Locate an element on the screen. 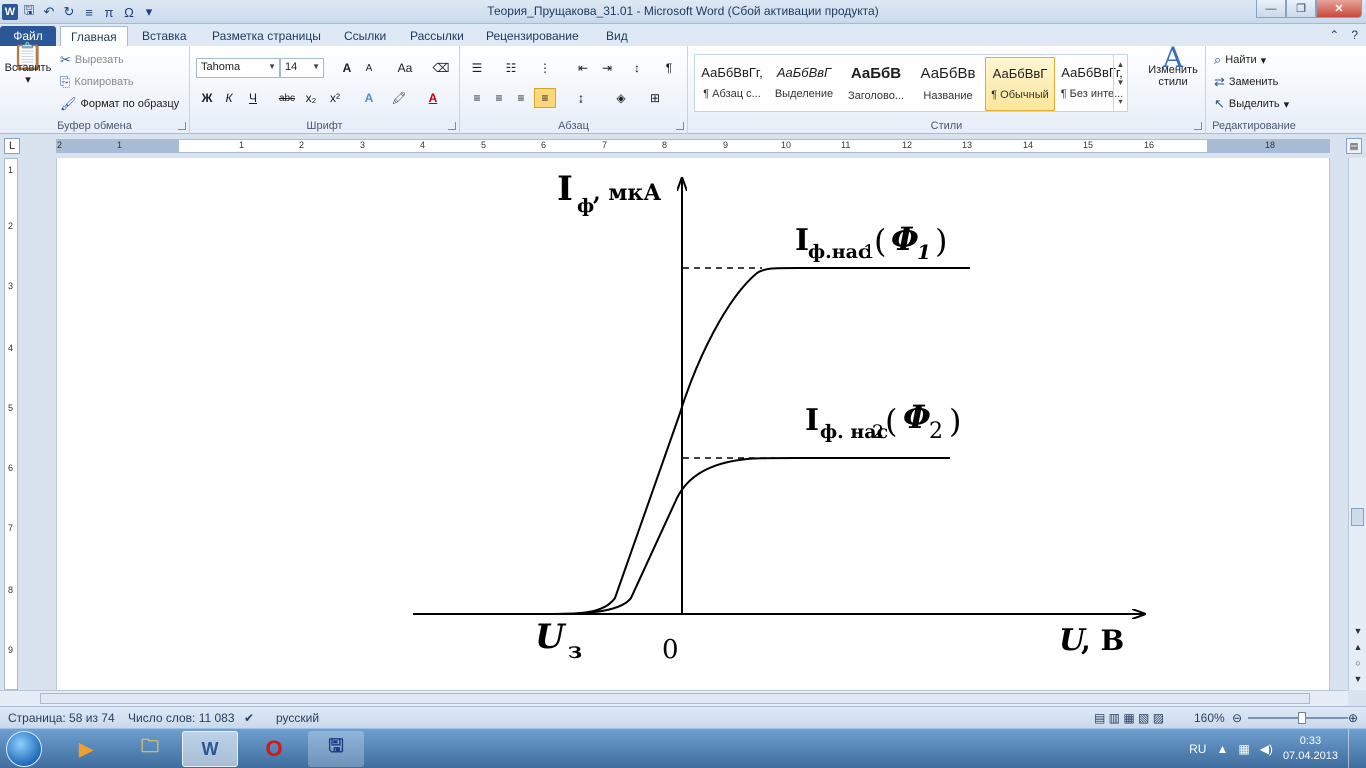 This screenshot has height=768, width=1366. show-desktop-button is located at coordinates (1353, 748).